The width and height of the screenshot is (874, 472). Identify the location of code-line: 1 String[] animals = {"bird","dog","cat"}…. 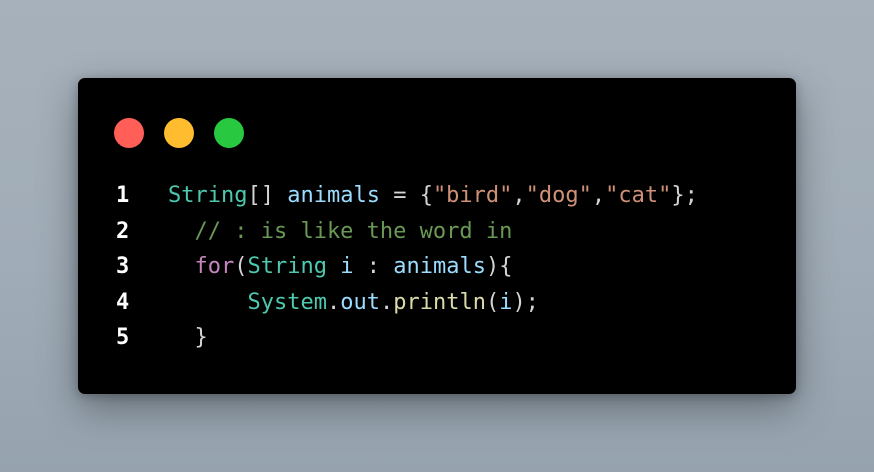
(437, 196).